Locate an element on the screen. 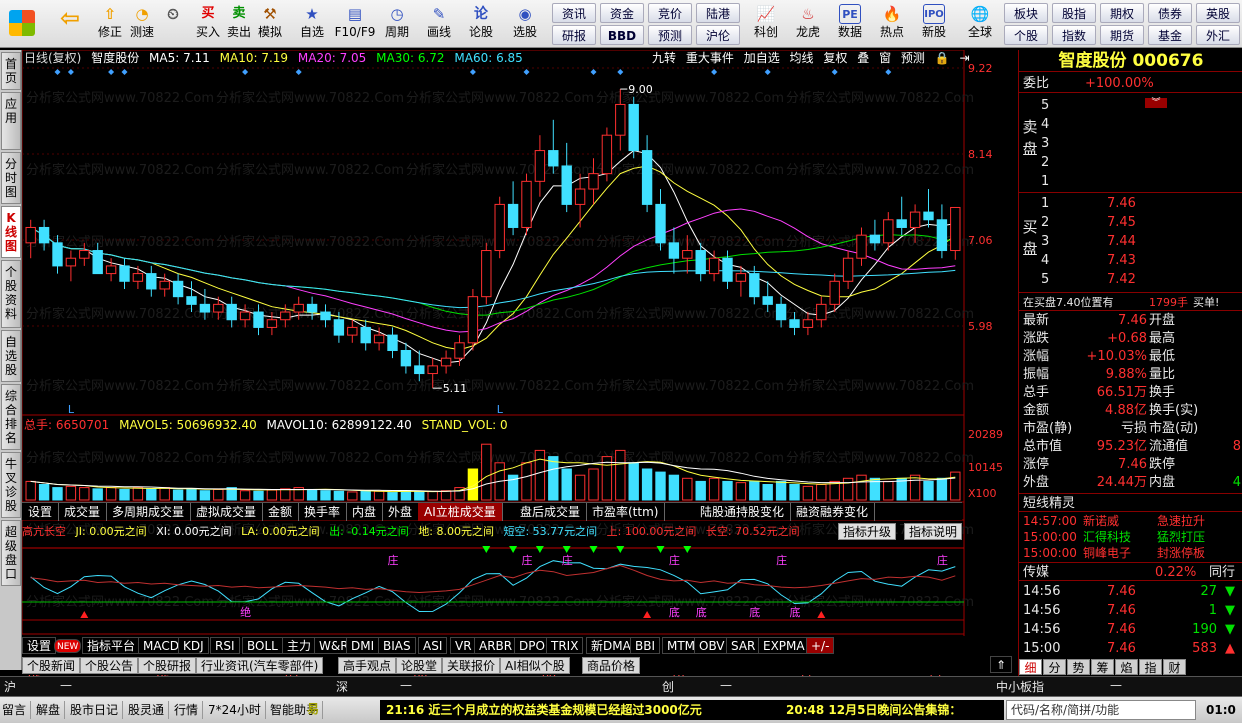 This screenshot has height=723, width=1242. volume-subtab: 设置 is located at coordinates (41, 512).